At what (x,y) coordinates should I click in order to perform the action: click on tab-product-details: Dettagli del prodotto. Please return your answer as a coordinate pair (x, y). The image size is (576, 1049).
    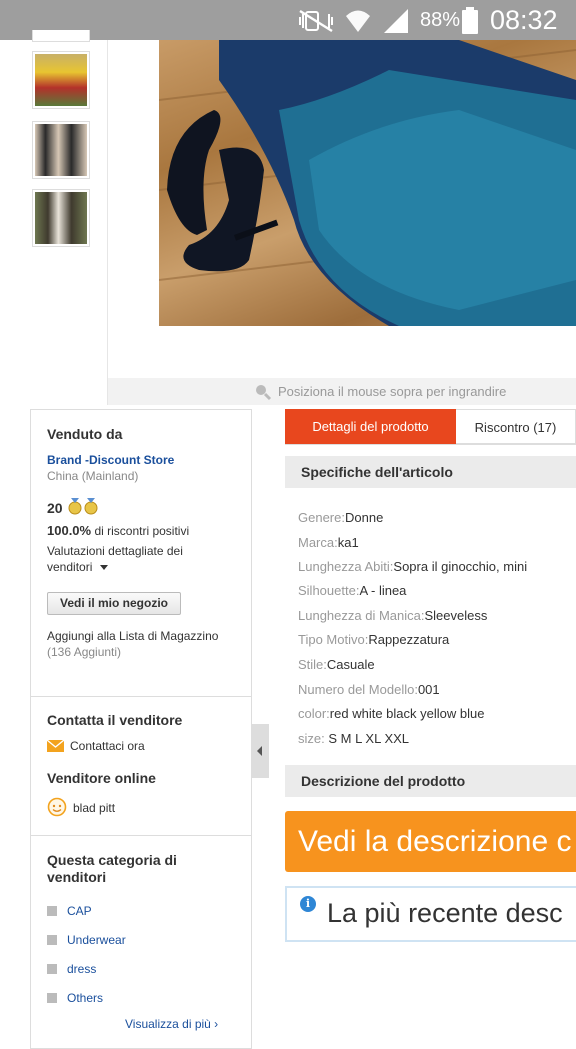
    Looking at the image, I should click on (370, 427).